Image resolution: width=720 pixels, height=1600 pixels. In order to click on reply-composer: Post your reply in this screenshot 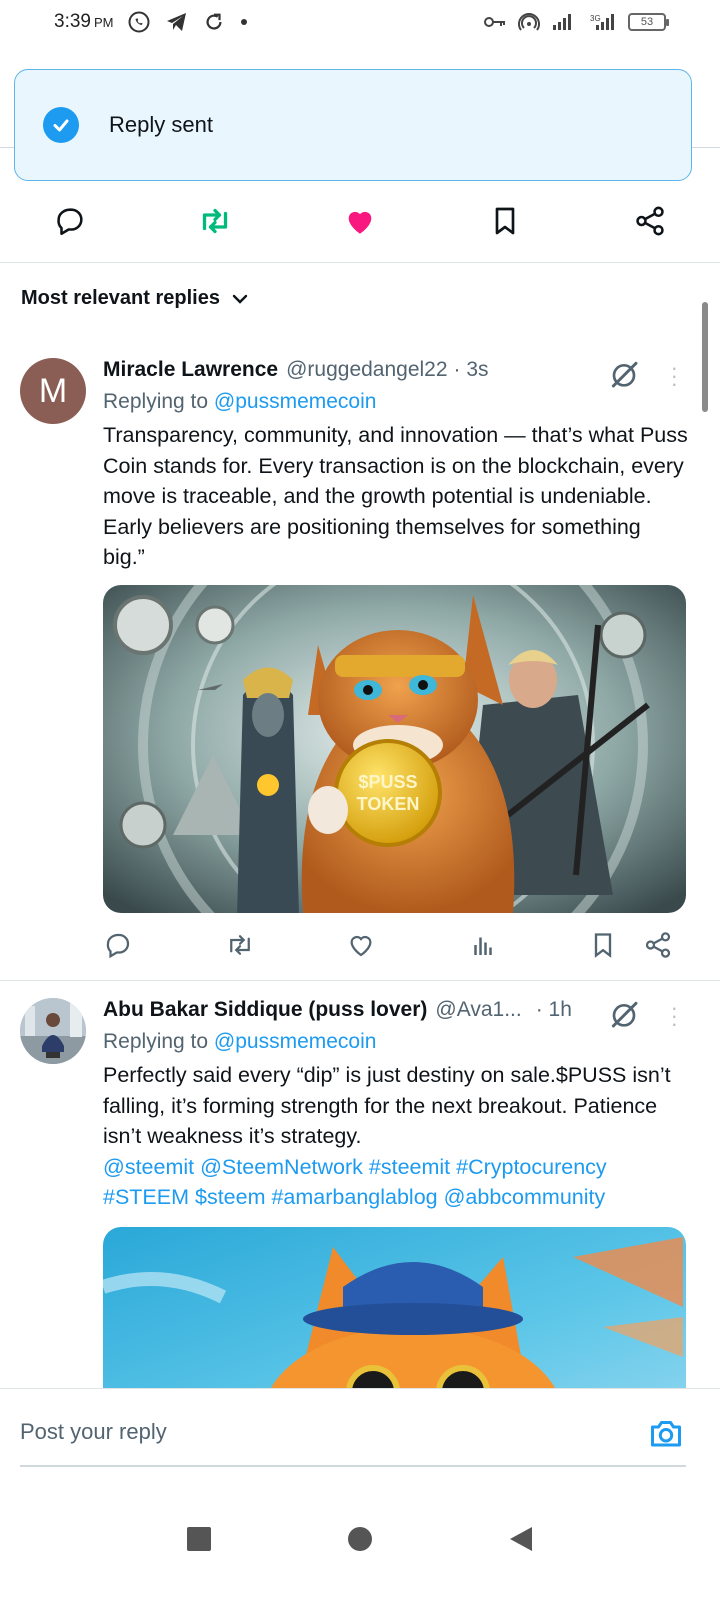, I will do `click(360, 1433)`.